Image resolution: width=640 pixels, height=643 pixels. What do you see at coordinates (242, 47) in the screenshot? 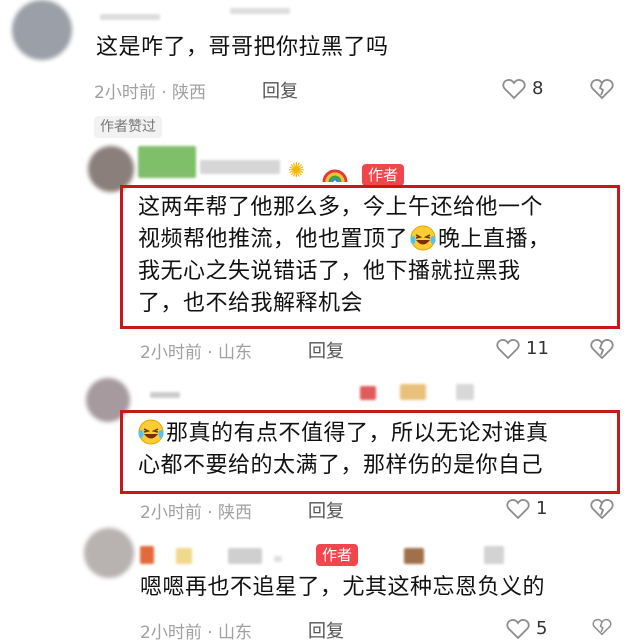
I see `comment-text: 这是咋了，哥哥把你拉黑了吗` at bounding box center [242, 47].